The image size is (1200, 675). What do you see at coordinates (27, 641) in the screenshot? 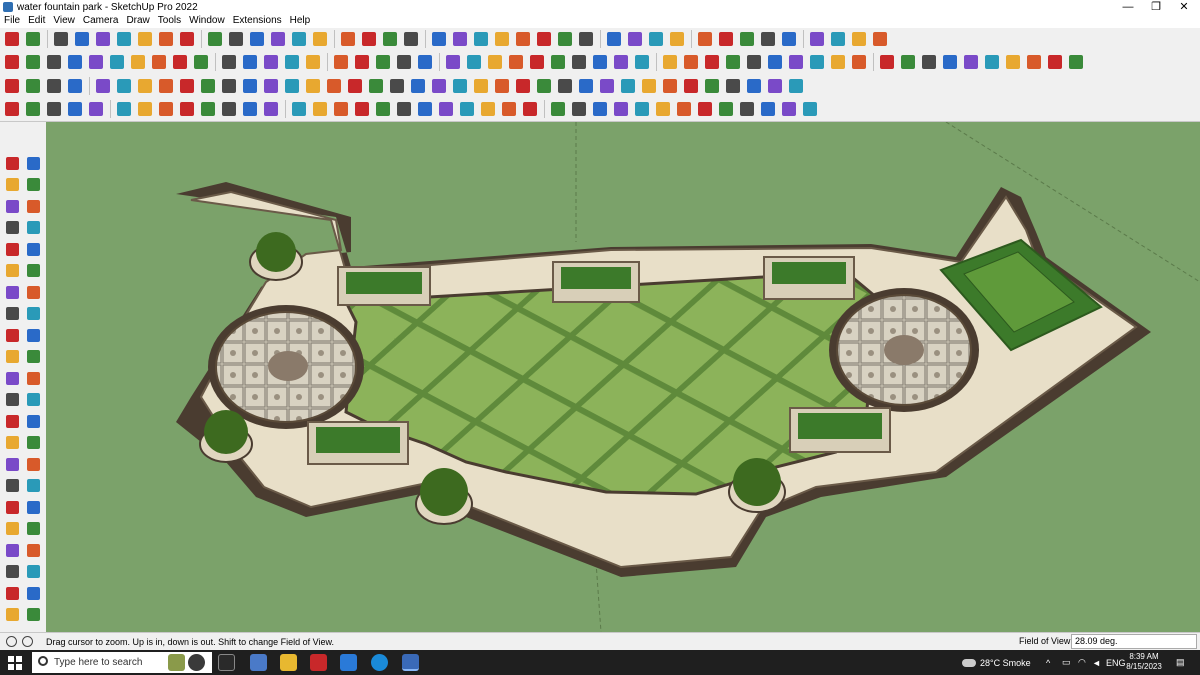
I see `info-icon` at bounding box center [27, 641].